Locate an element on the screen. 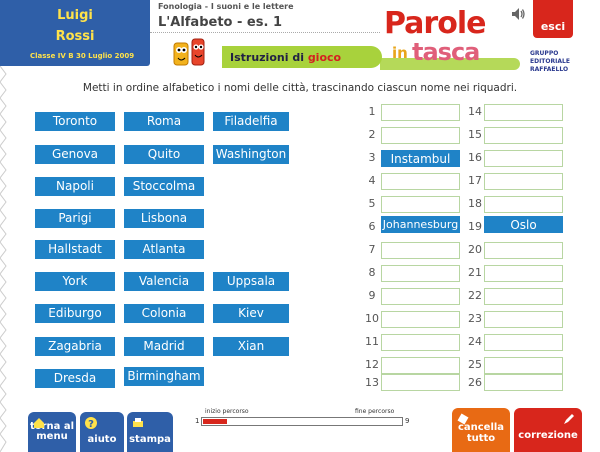 This screenshot has width=600, height=452. help-icon: ? is located at coordinates (91, 423).